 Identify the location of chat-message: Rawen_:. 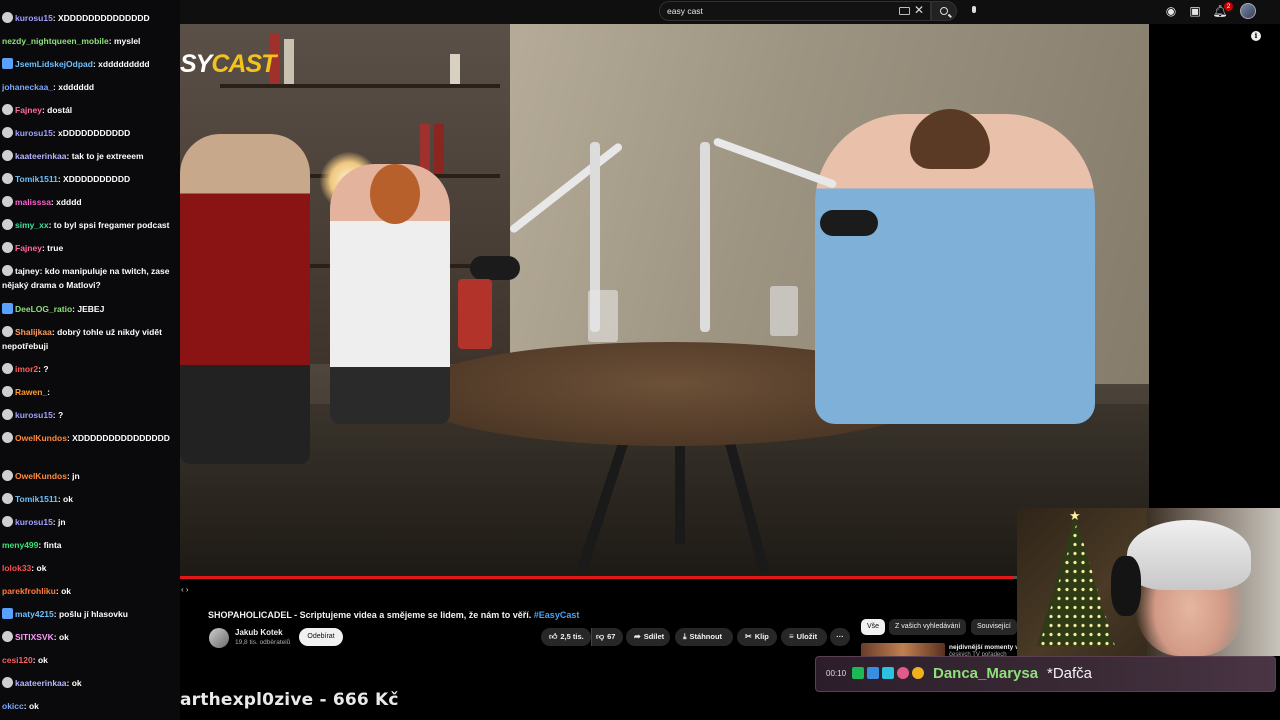
(90, 392).